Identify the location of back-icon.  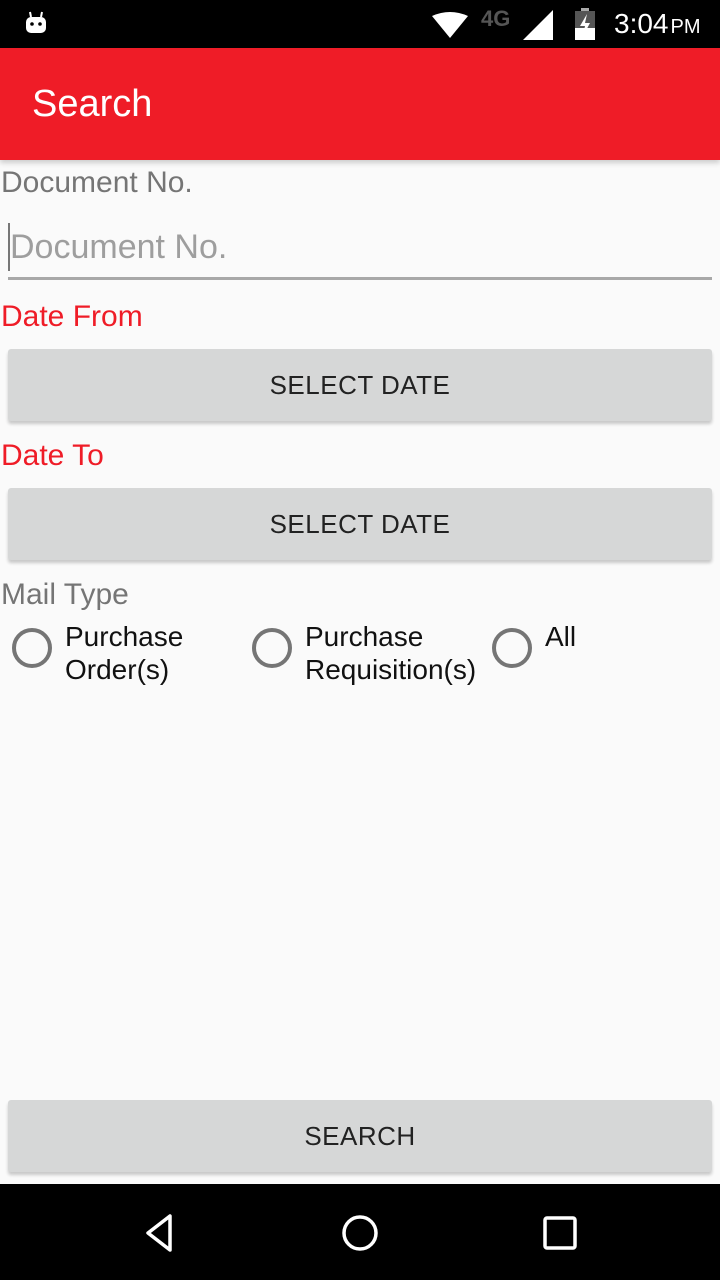
(159, 1233).